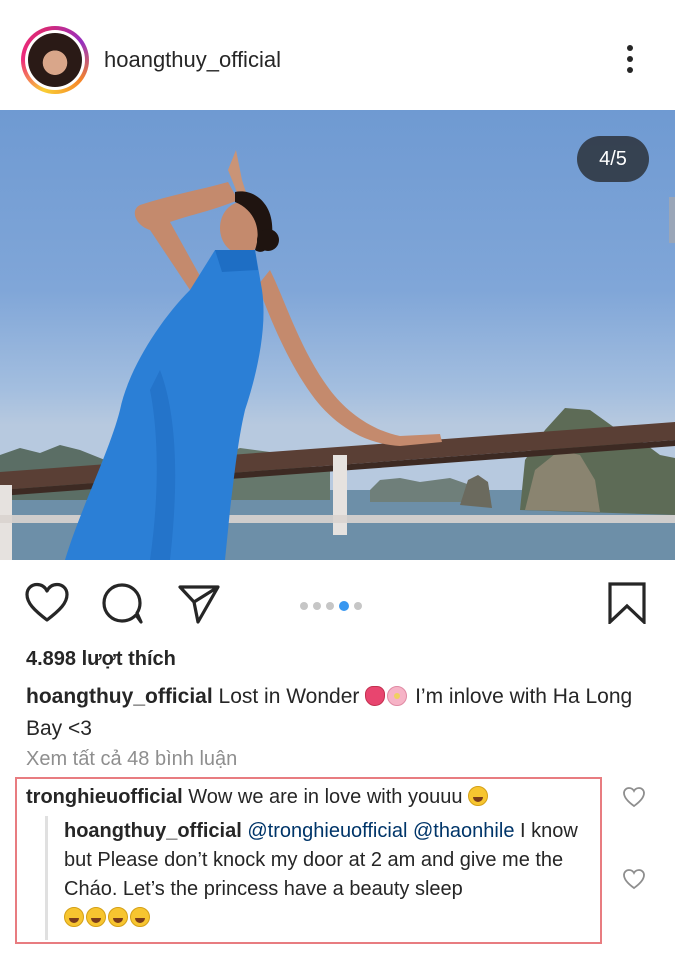 This screenshot has height=953, width=675. Describe the element at coordinates (630, 60) in the screenshot. I see `more-options-icon` at that location.